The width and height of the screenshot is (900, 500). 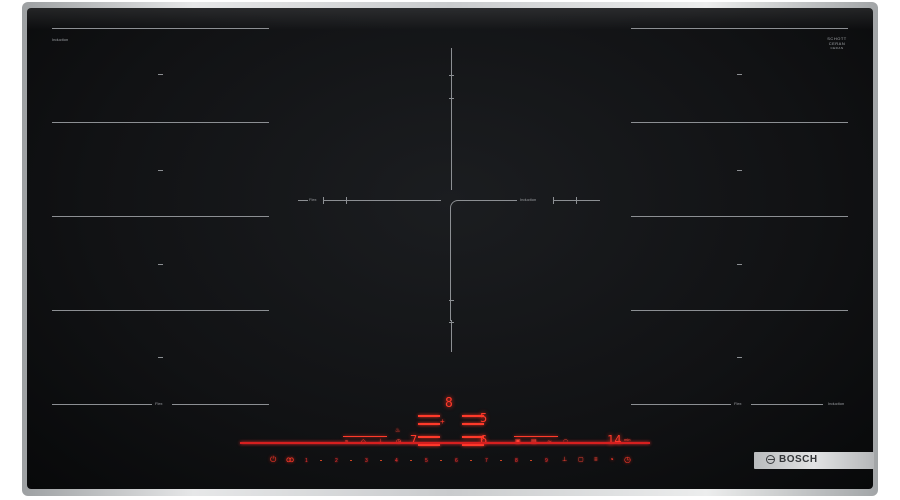 What do you see at coordinates (365, 436) in the screenshot?
I see `left-indicator-line` at bounding box center [365, 436].